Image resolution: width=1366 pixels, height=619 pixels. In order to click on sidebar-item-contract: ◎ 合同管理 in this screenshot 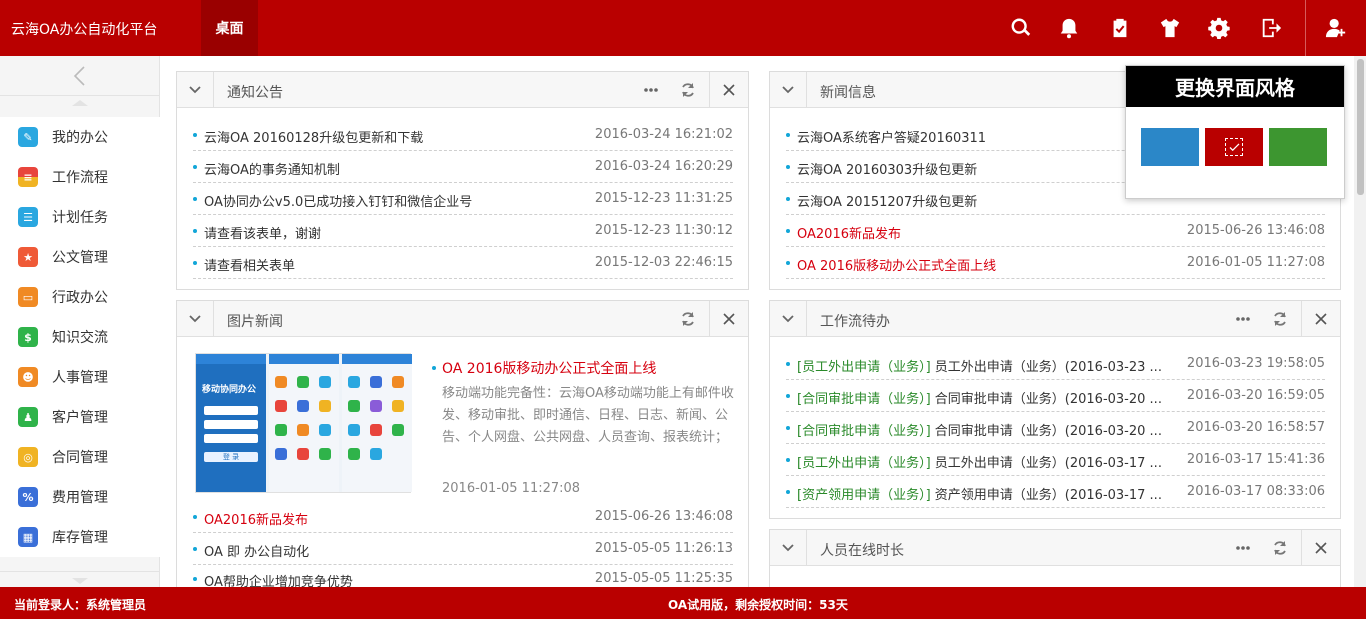, I will do `click(80, 457)`.